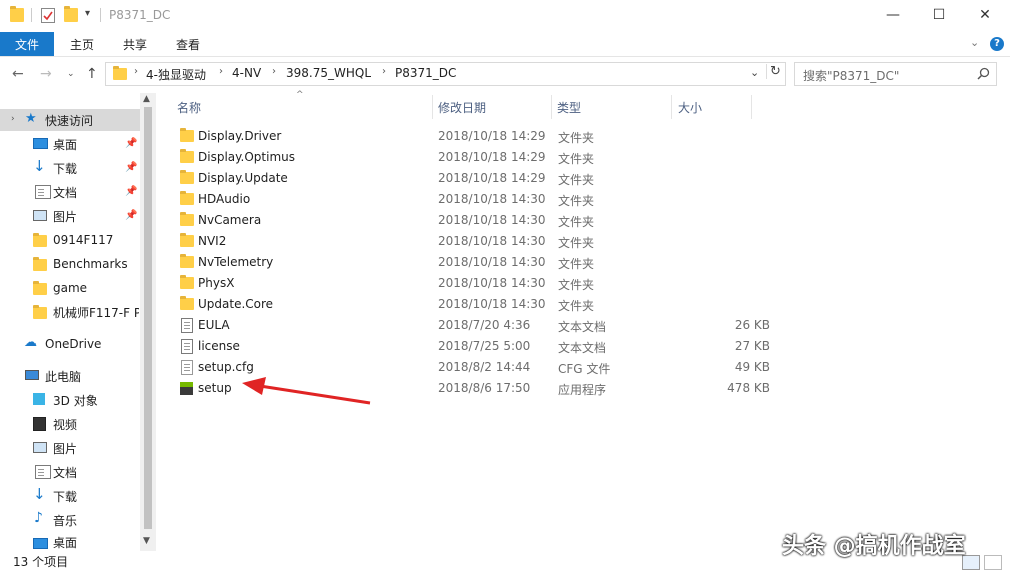 The width and height of the screenshot is (1010, 573). What do you see at coordinates (39, 424) in the screenshot?
I see `video-icon` at bounding box center [39, 424].